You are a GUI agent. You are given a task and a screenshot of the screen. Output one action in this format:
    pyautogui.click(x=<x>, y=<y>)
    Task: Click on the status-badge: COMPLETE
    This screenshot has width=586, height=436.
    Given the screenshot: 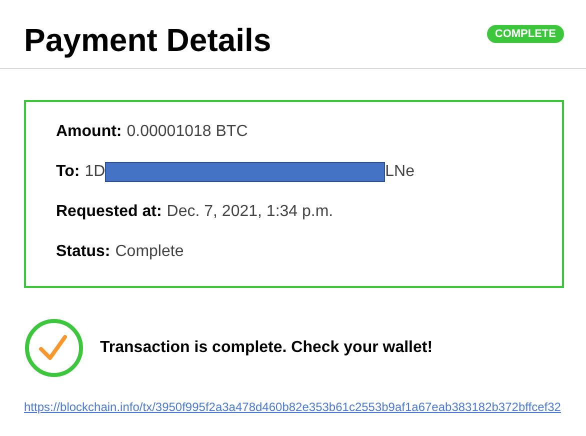 What is the action you would take?
    pyautogui.click(x=525, y=34)
    